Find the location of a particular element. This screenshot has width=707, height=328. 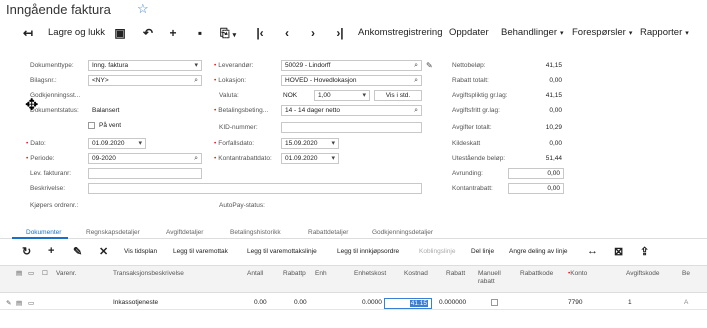

col-quantity: Antall is located at coordinates (255, 274).